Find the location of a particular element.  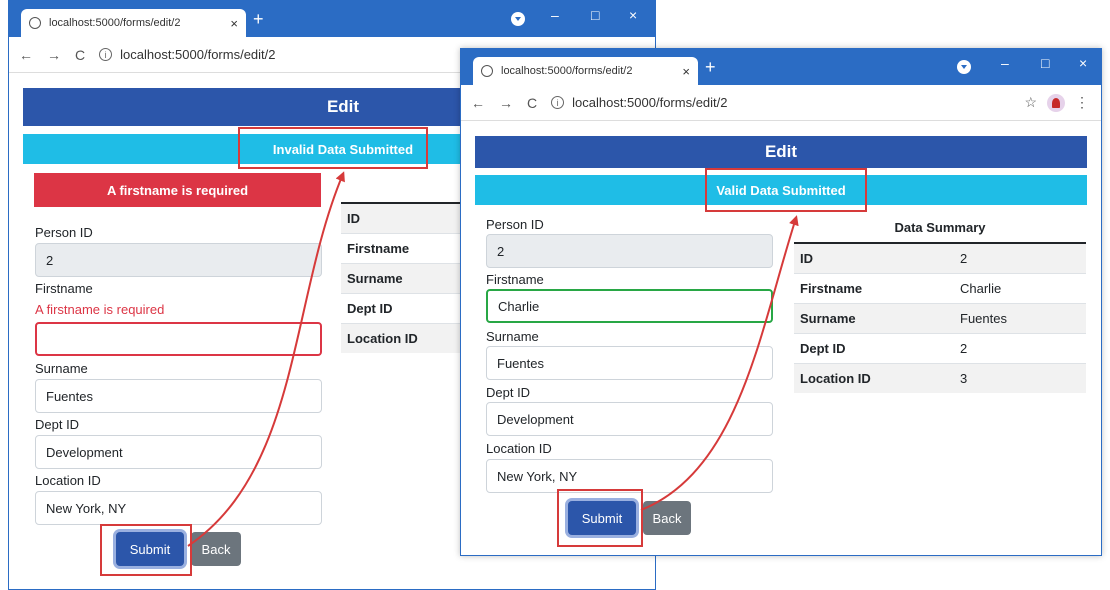

table-value: 3 is located at coordinates (1020, 377).